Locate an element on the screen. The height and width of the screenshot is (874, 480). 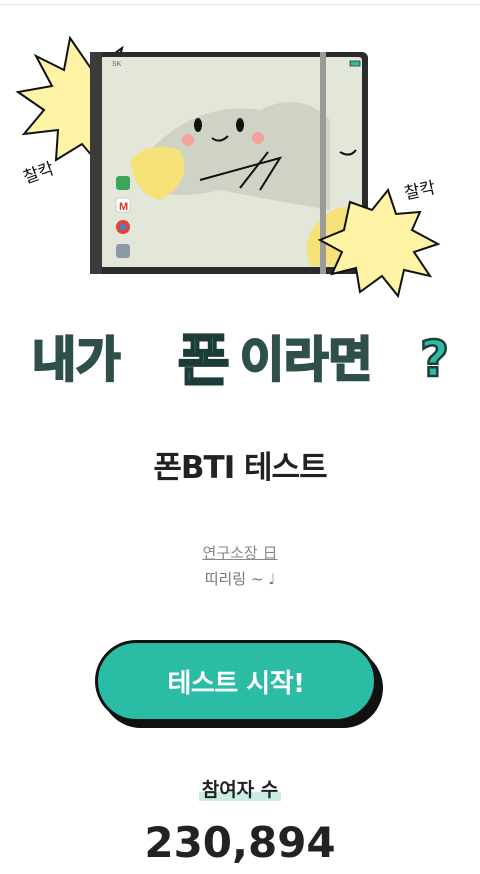
title-banner: 내가 폰 이라면 ? is located at coordinates (240, 358).